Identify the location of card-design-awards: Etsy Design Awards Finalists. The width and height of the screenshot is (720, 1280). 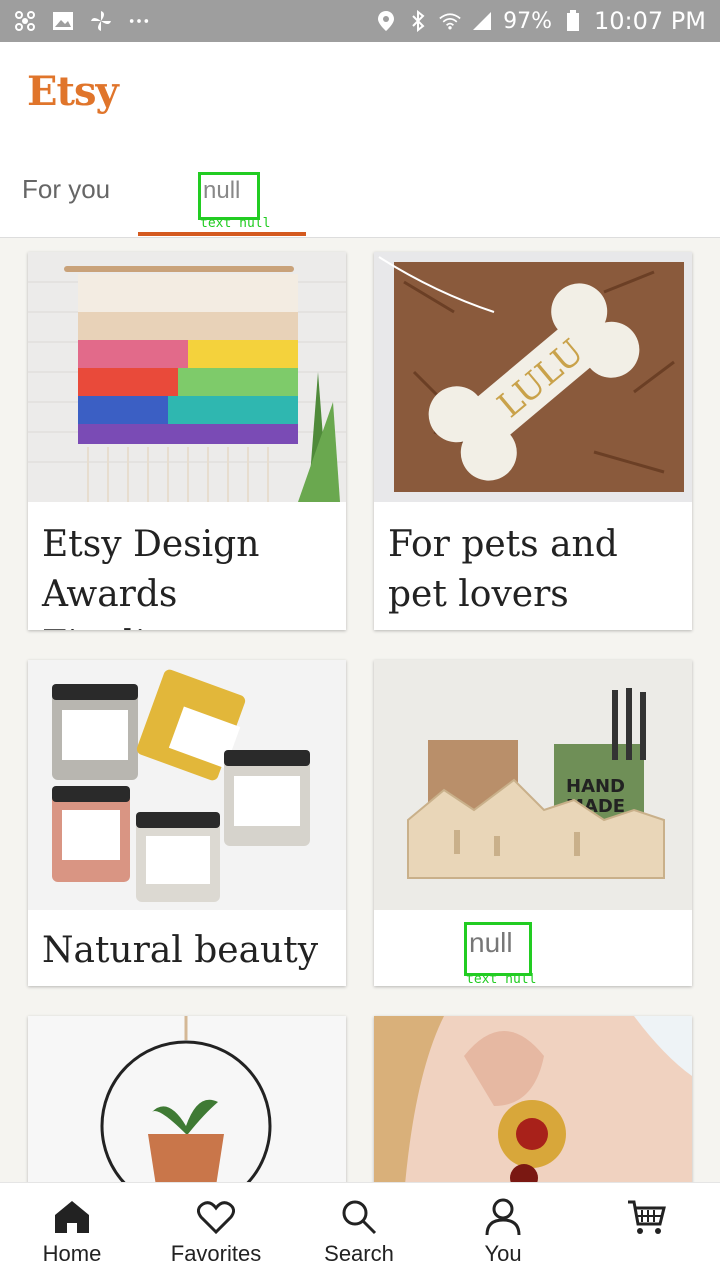
(187, 441).